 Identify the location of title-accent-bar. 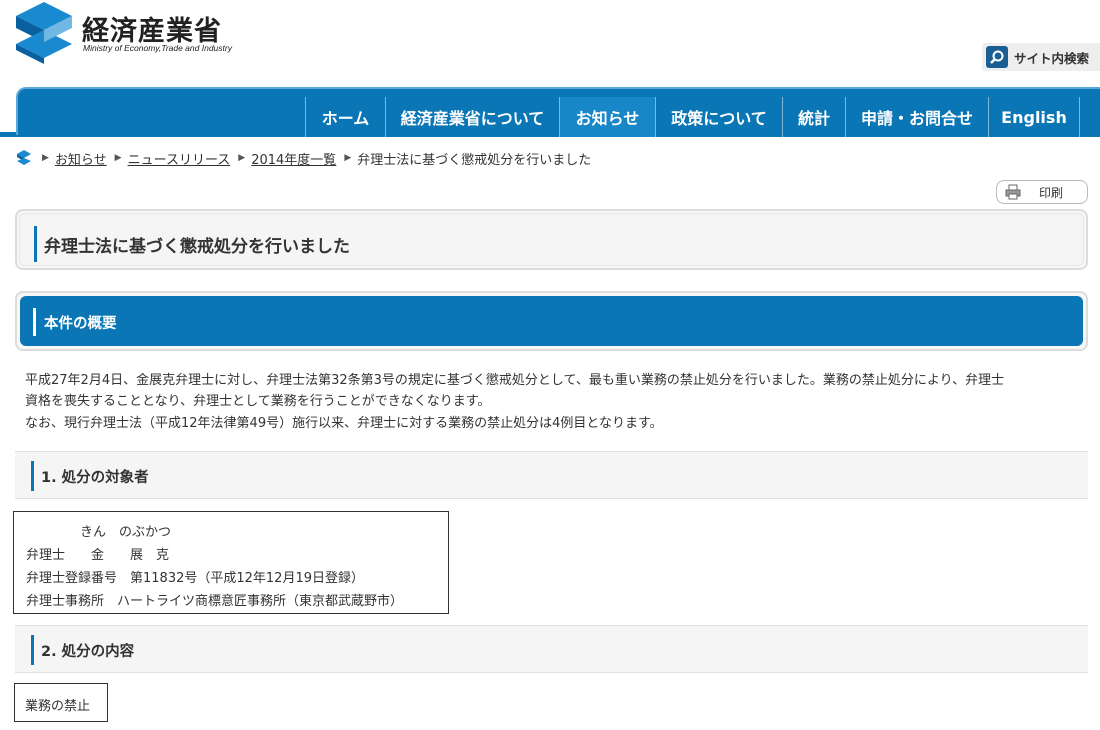
(35, 244).